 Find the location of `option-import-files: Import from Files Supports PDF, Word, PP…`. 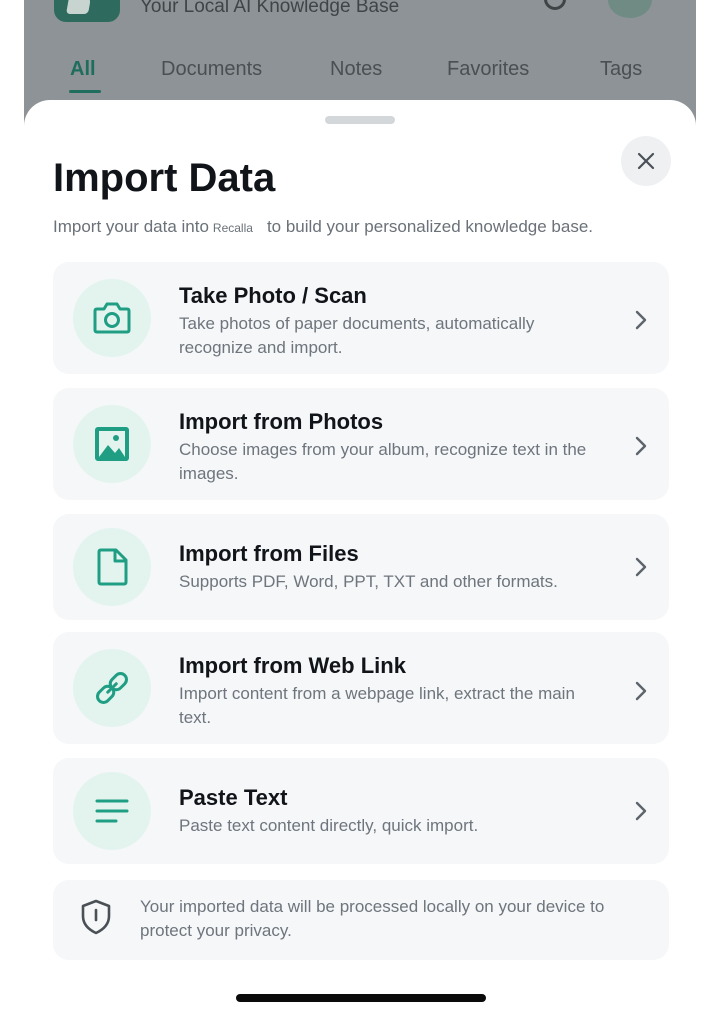

option-import-files: Import from Files Supports PDF, Word, PP… is located at coordinates (361, 567).